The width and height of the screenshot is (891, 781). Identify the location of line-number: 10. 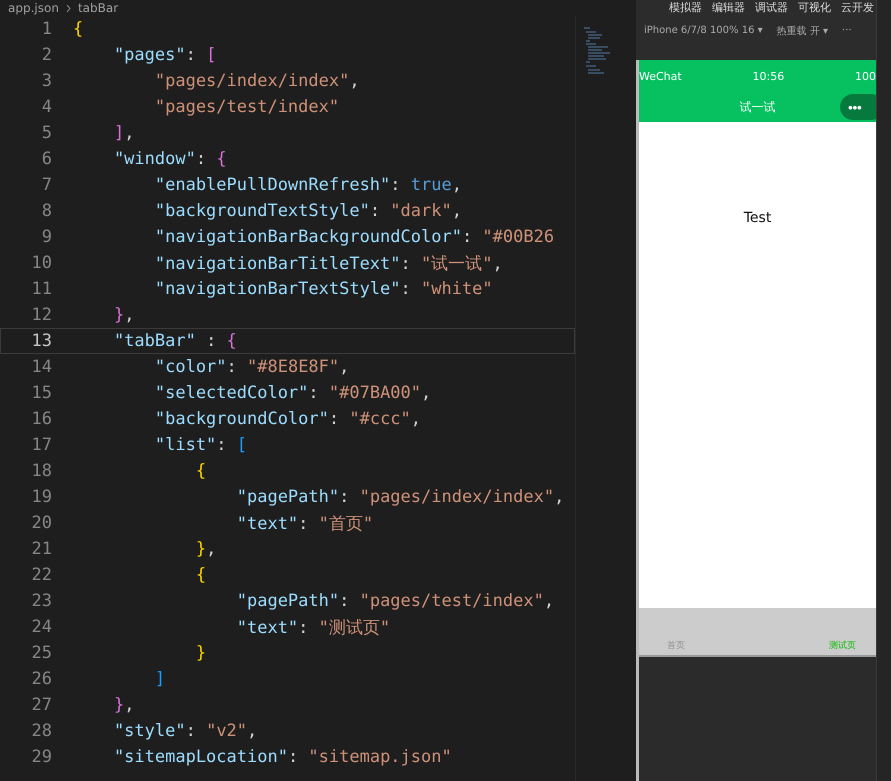
(41, 263).